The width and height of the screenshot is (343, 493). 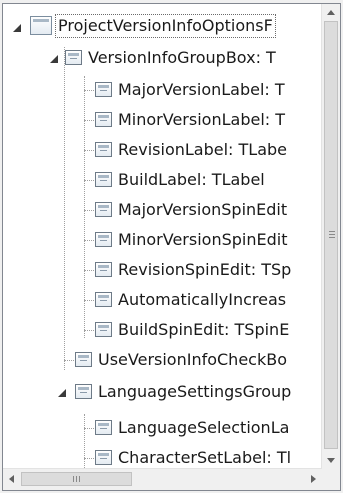 I want to click on scroll-left-arrow-icon, so click(x=11, y=479).